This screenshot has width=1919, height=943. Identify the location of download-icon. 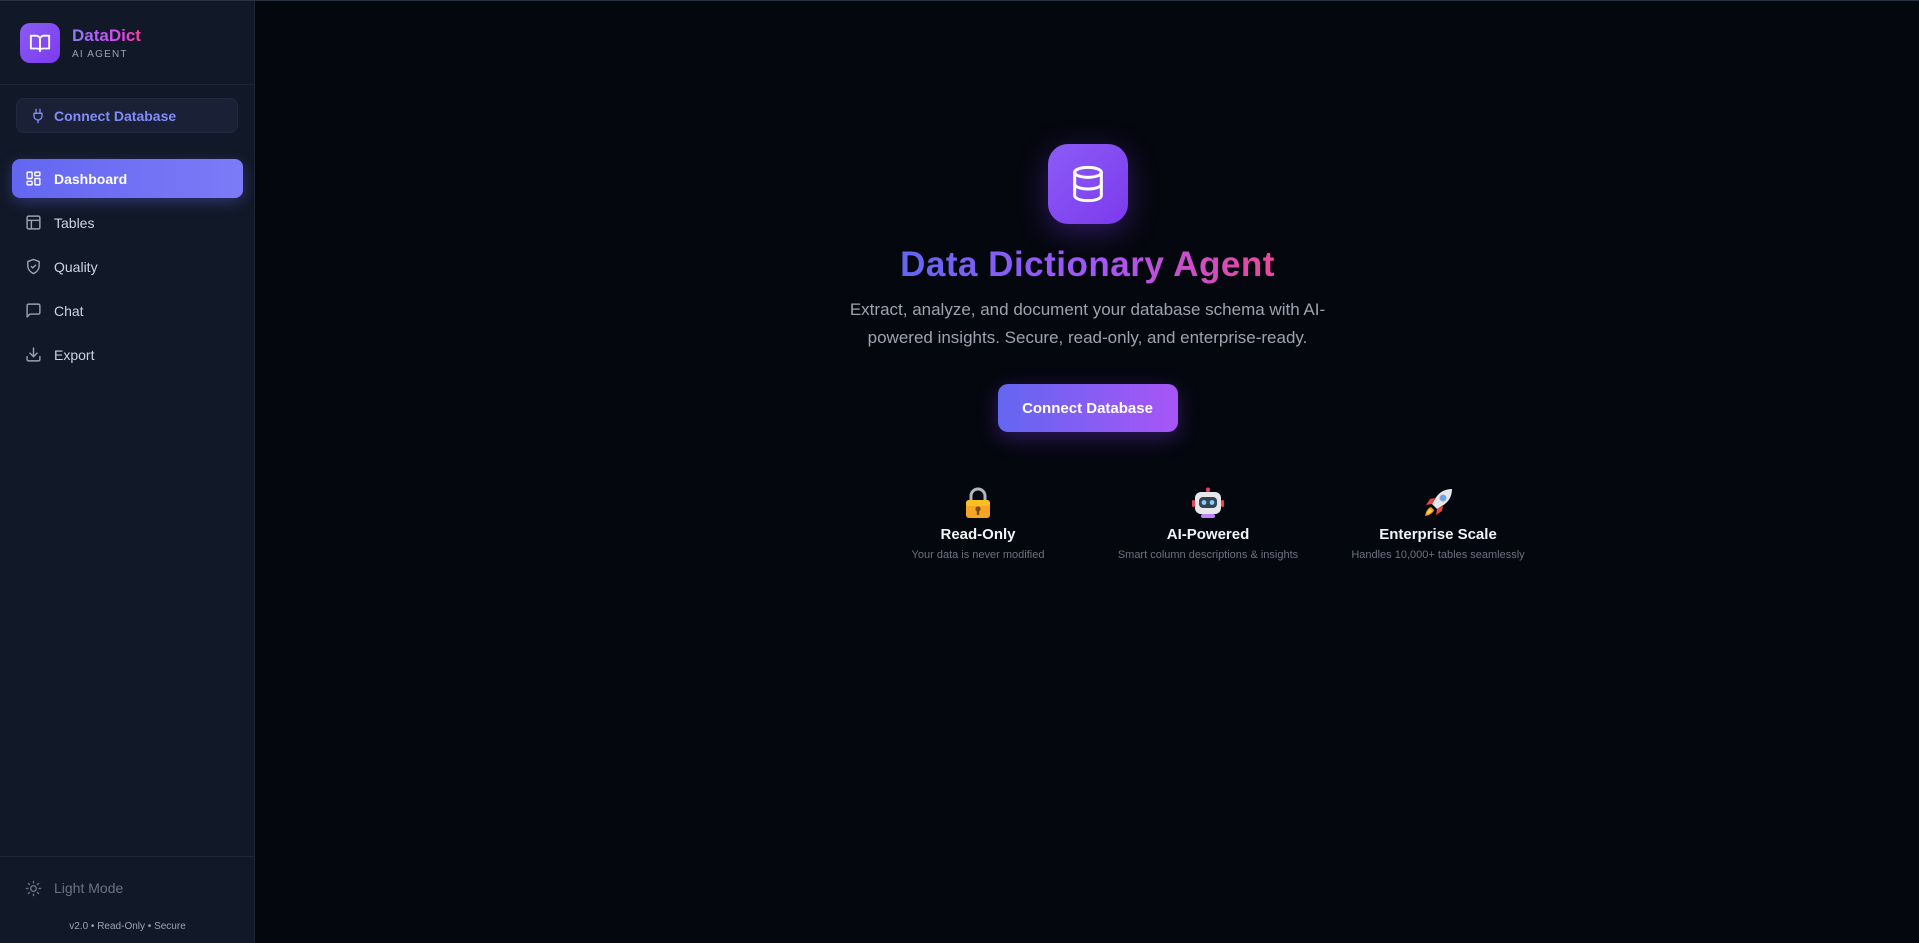
(33, 354).